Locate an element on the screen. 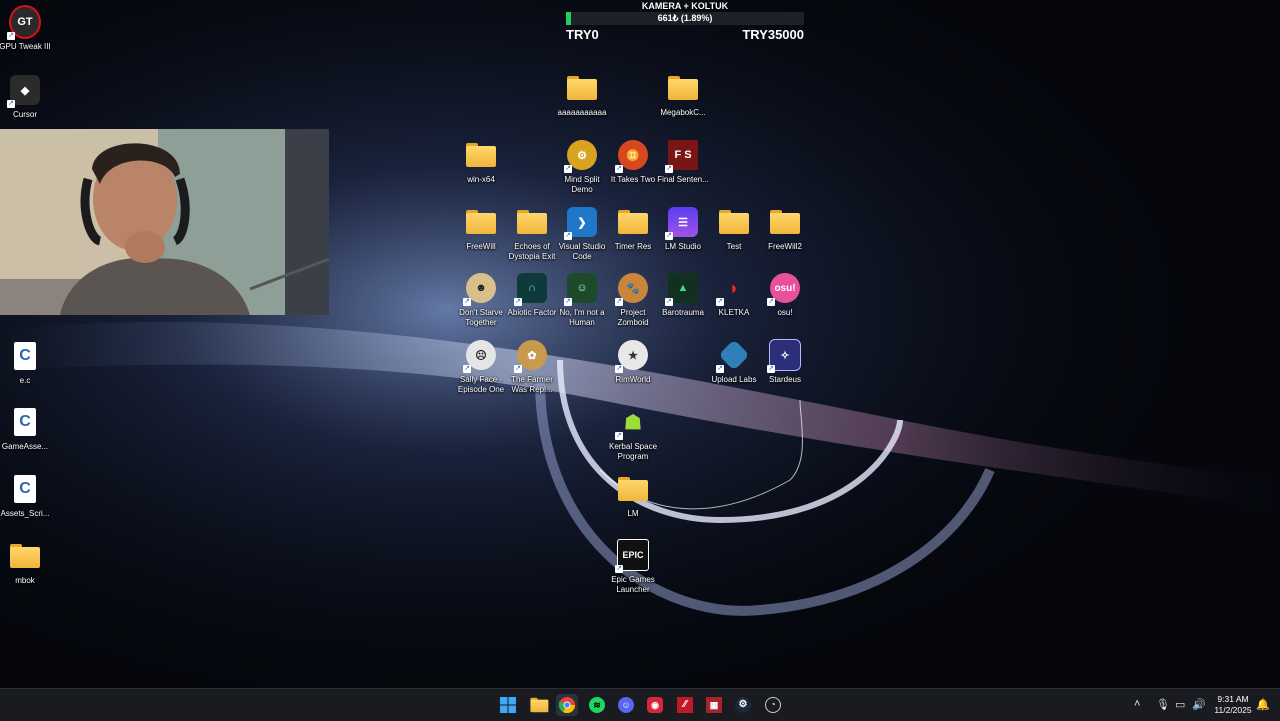 This screenshot has width=1280, height=721. taskbar-app-red: ◉ is located at coordinates (655, 705).